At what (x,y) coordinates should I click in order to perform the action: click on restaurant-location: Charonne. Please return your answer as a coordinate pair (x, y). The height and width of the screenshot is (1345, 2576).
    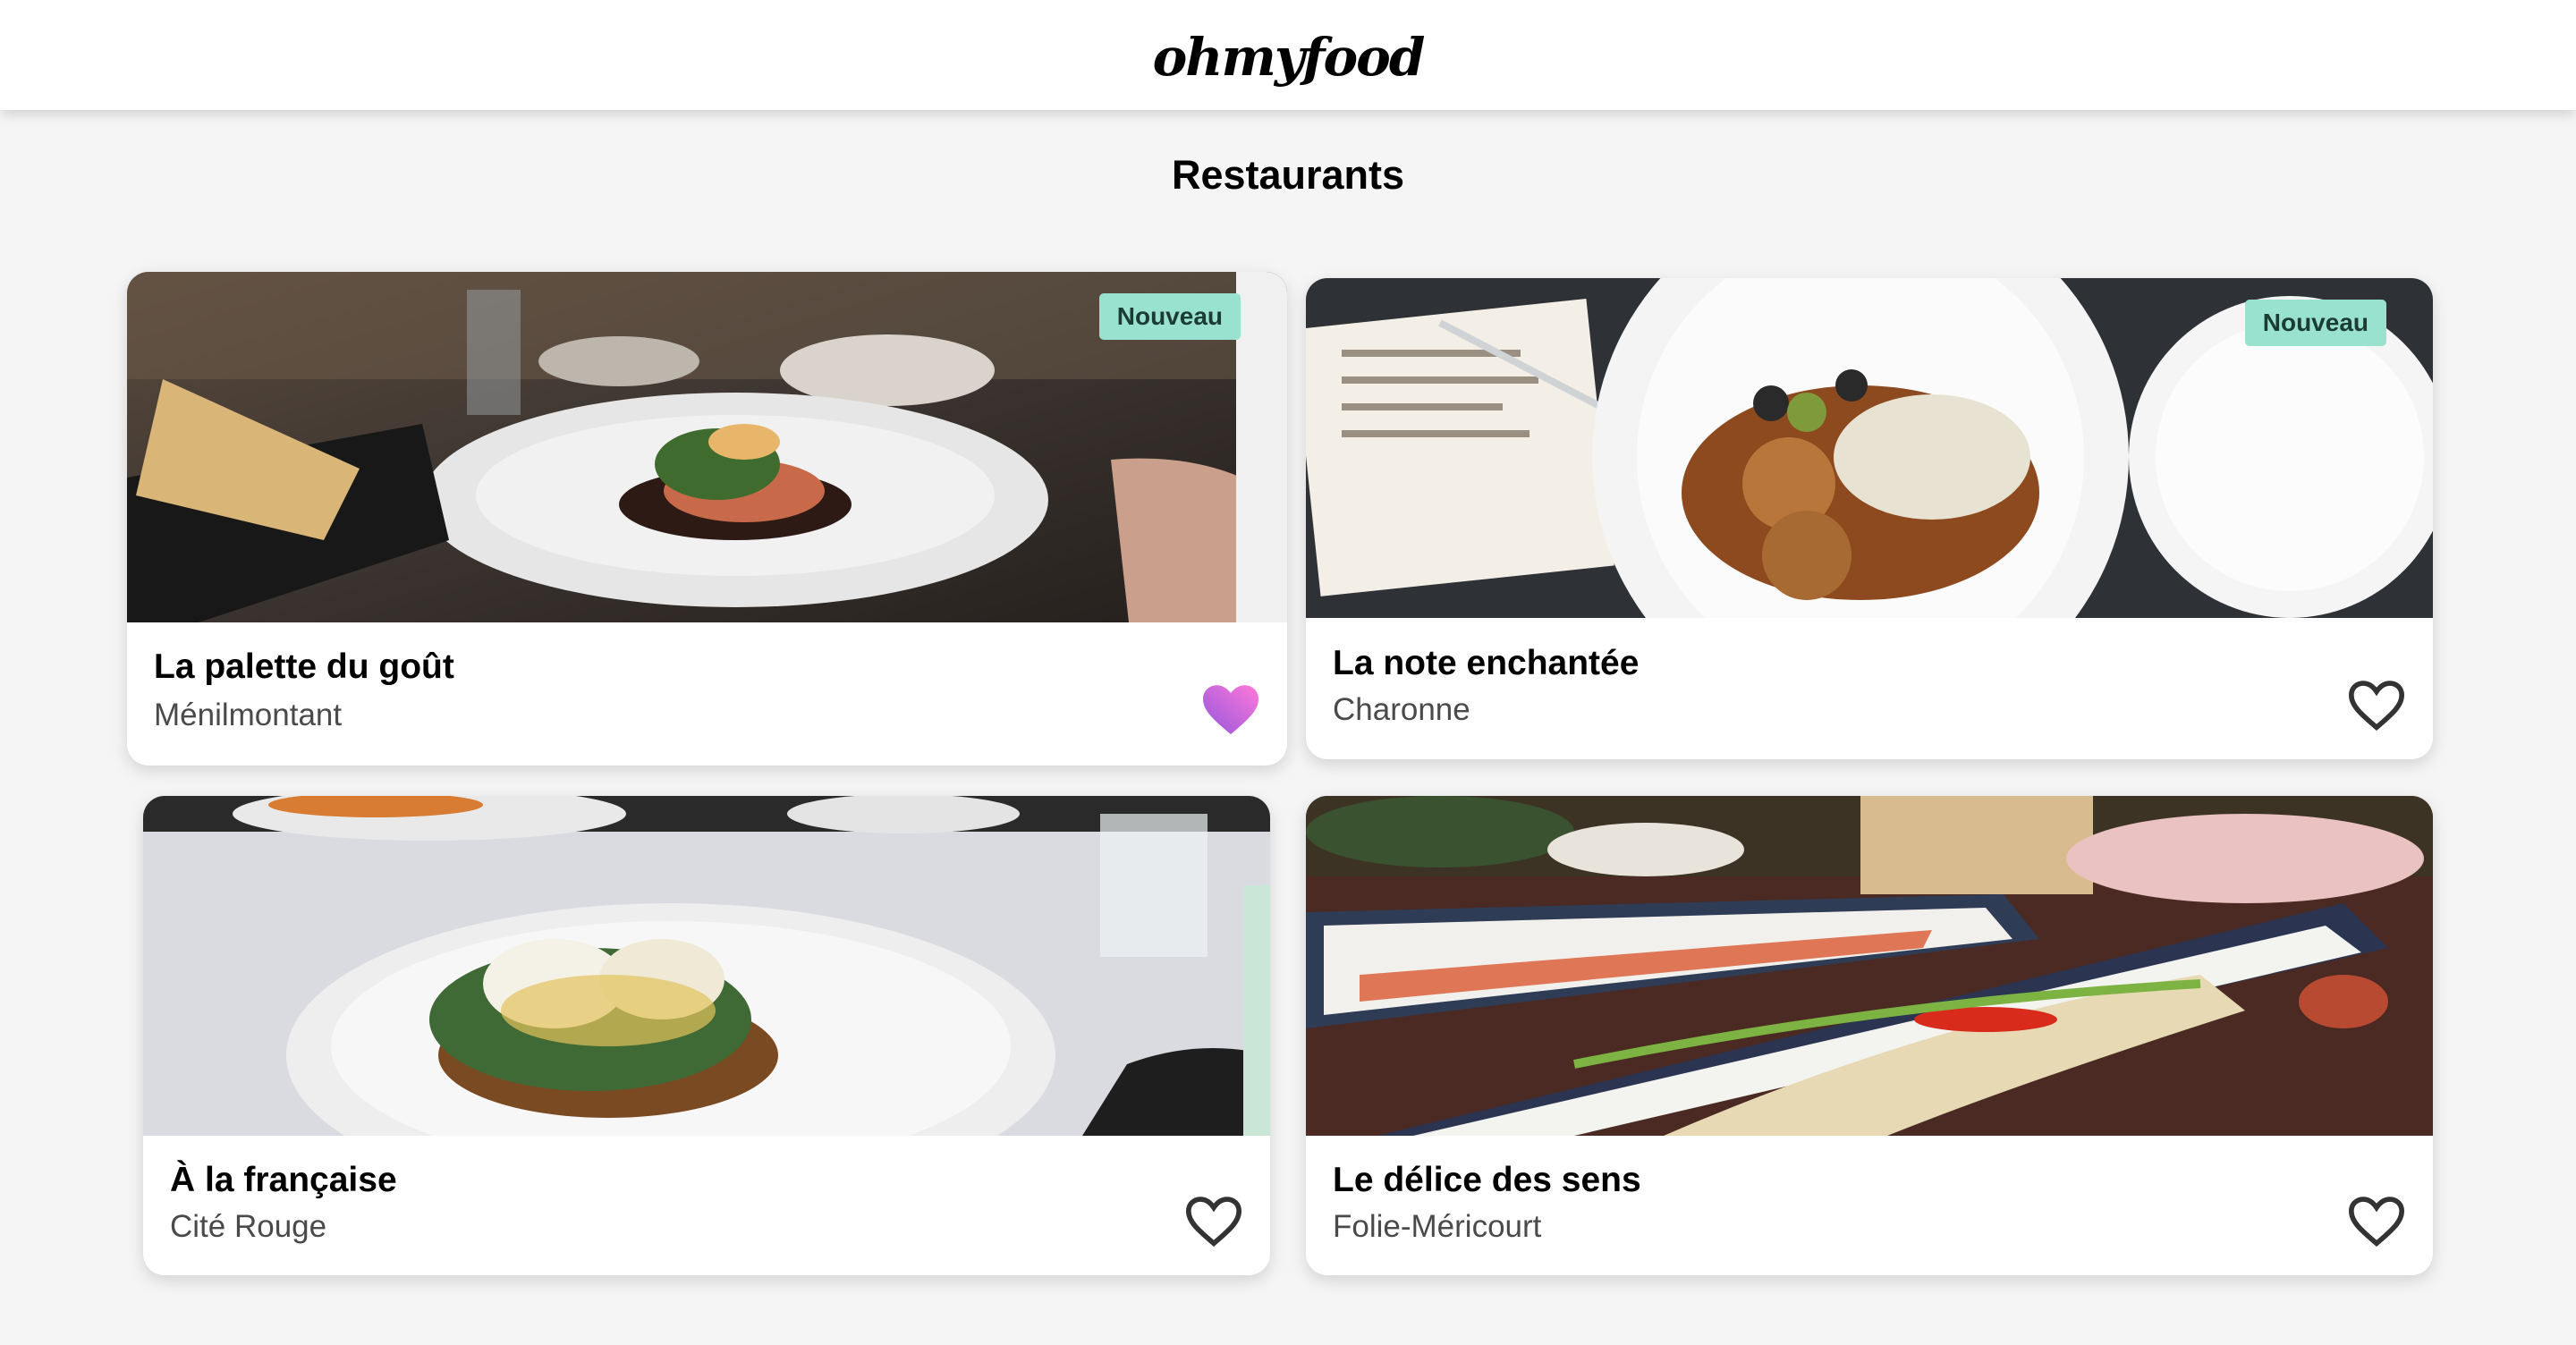
    Looking at the image, I should click on (1401, 709).